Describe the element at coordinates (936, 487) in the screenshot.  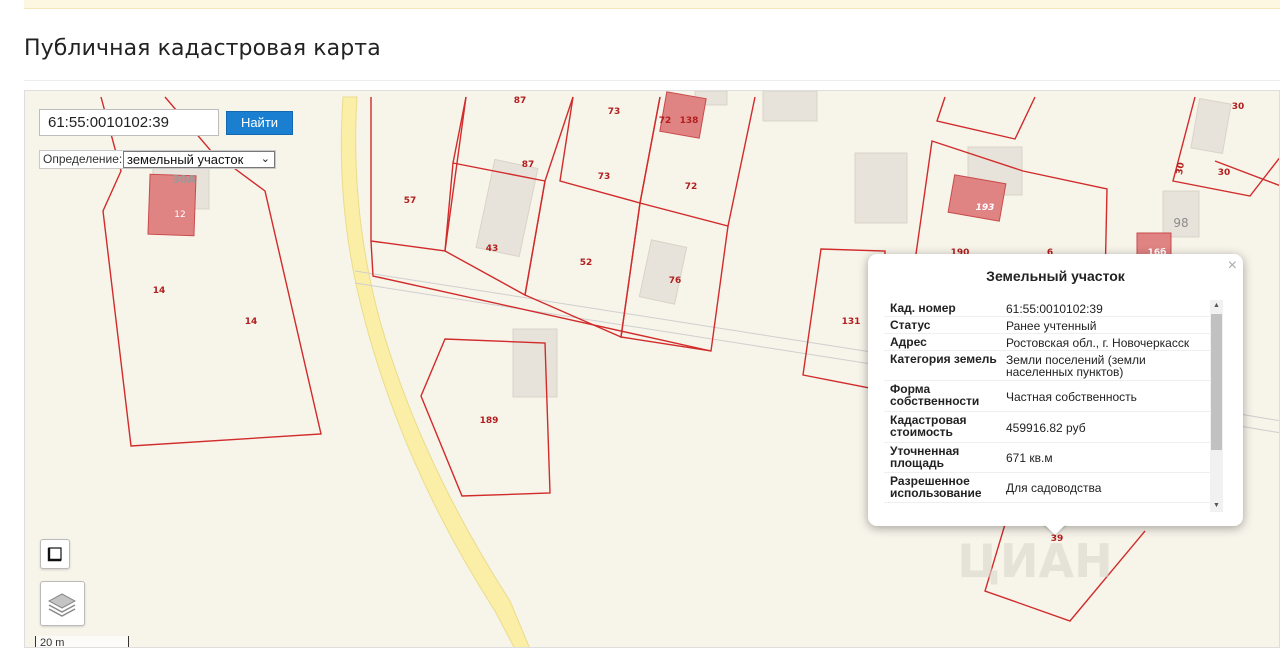
I see `attribute-key: Разрешенное использование` at that location.